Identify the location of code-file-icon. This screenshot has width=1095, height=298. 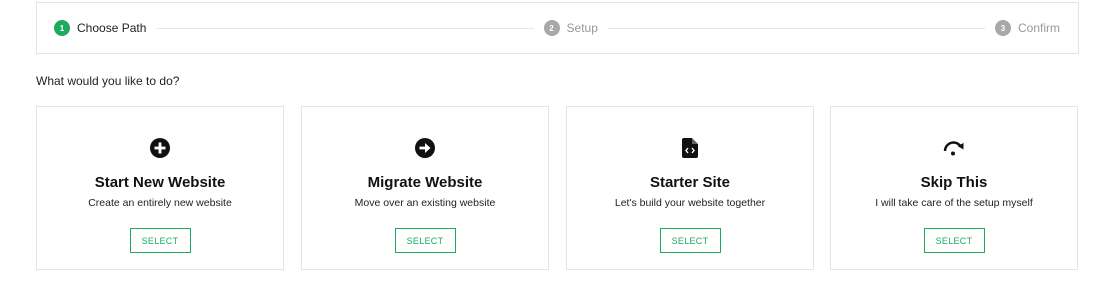
(690, 148).